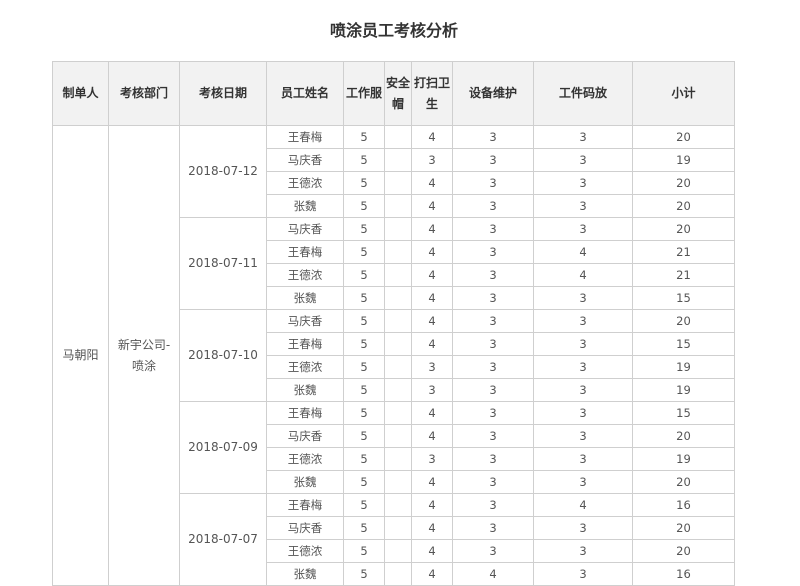 The height and width of the screenshot is (586, 800). I want to click on column-header-date: 考核日期, so click(223, 93).